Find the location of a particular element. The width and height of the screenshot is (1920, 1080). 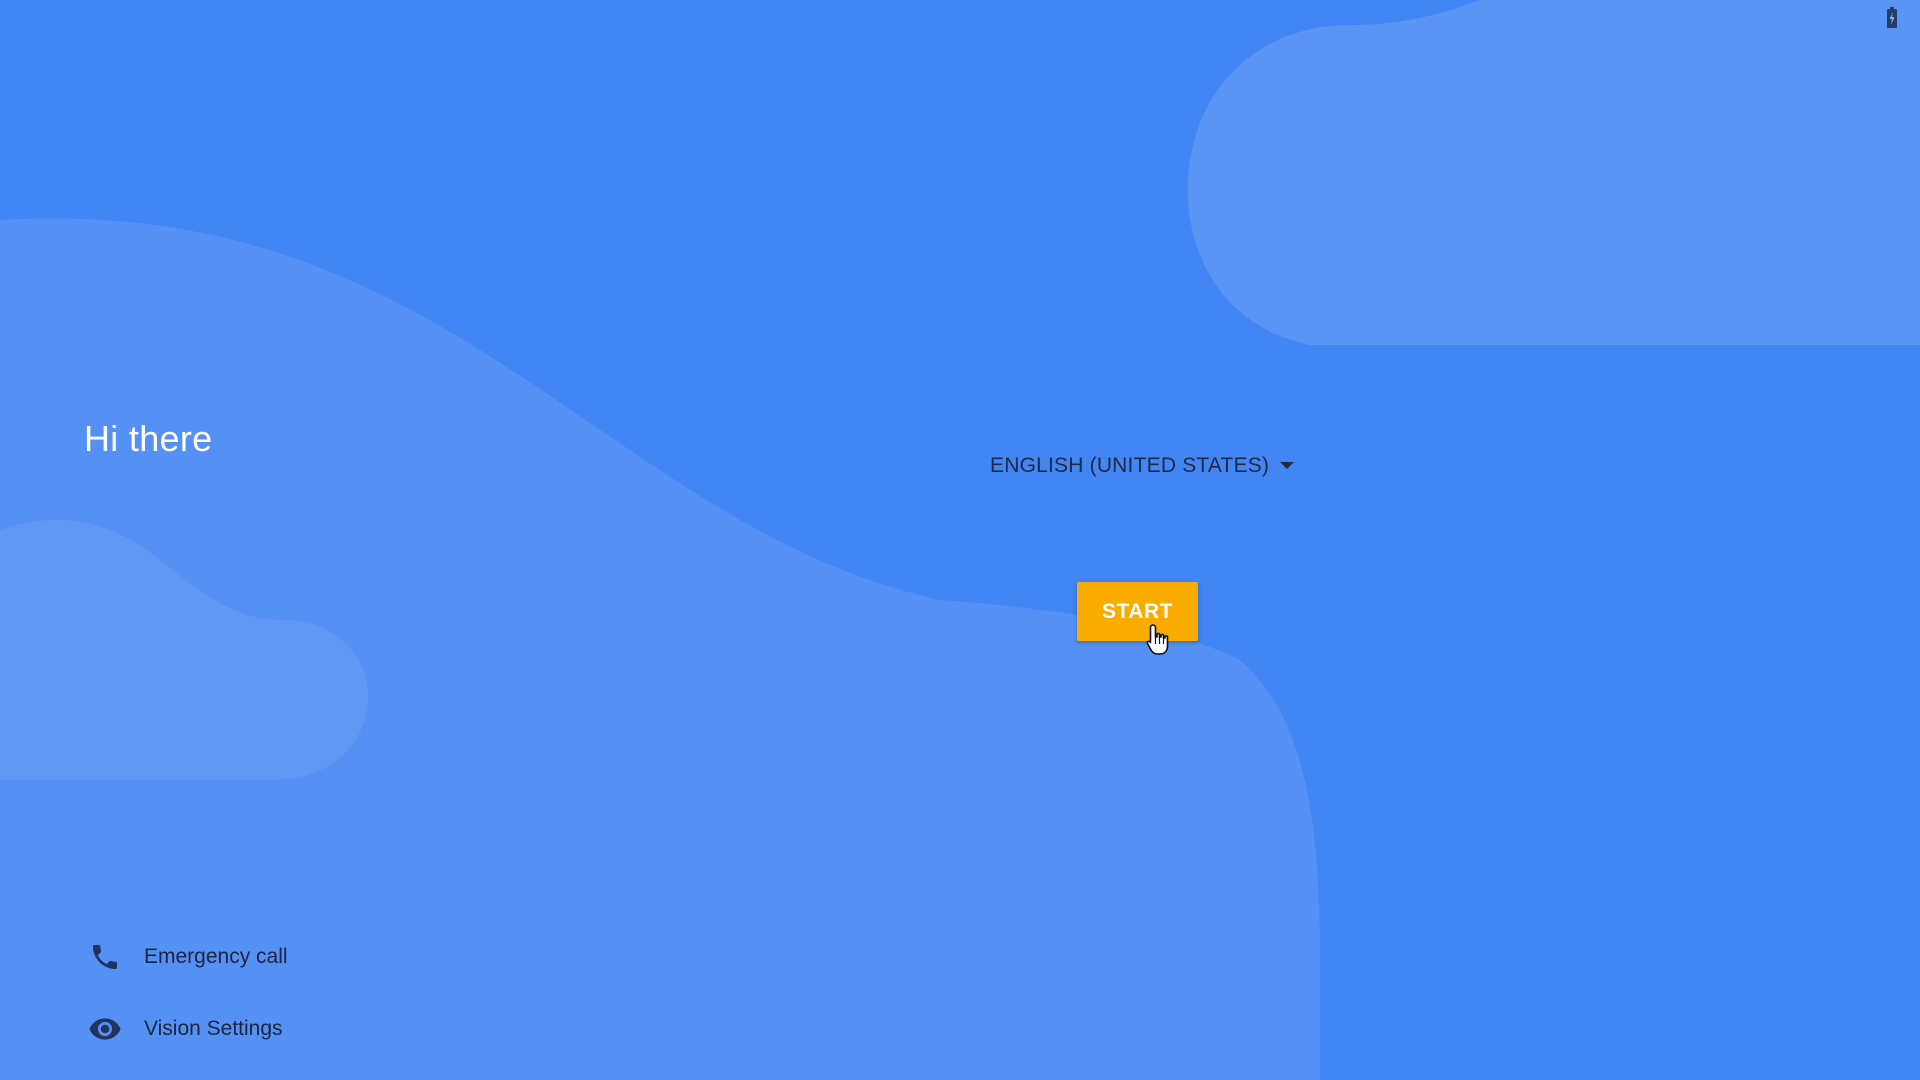

vision-settings-link: Vision Settings is located at coordinates (184, 1029).